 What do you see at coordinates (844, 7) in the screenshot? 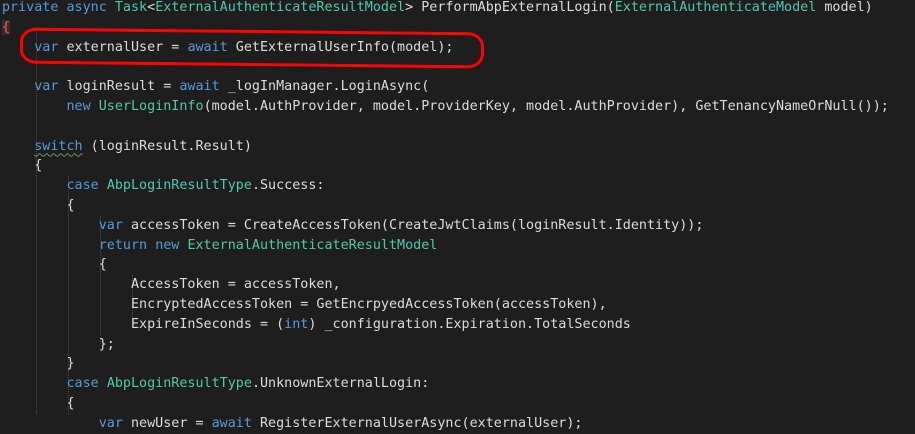
I see `code-text: model)` at bounding box center [844, 7].